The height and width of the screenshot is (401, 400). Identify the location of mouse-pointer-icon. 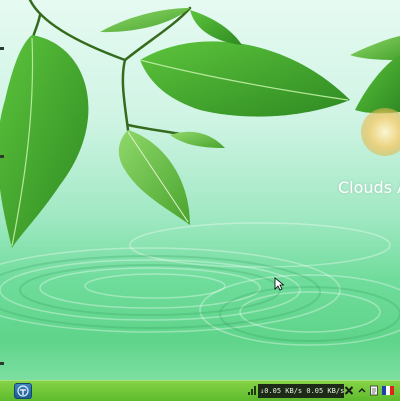
(279, 284).